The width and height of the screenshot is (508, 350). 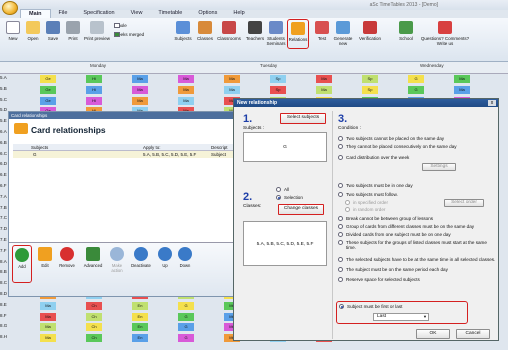 I want to click on classrooms-button: Classrooms, so click(x=229, y=31).